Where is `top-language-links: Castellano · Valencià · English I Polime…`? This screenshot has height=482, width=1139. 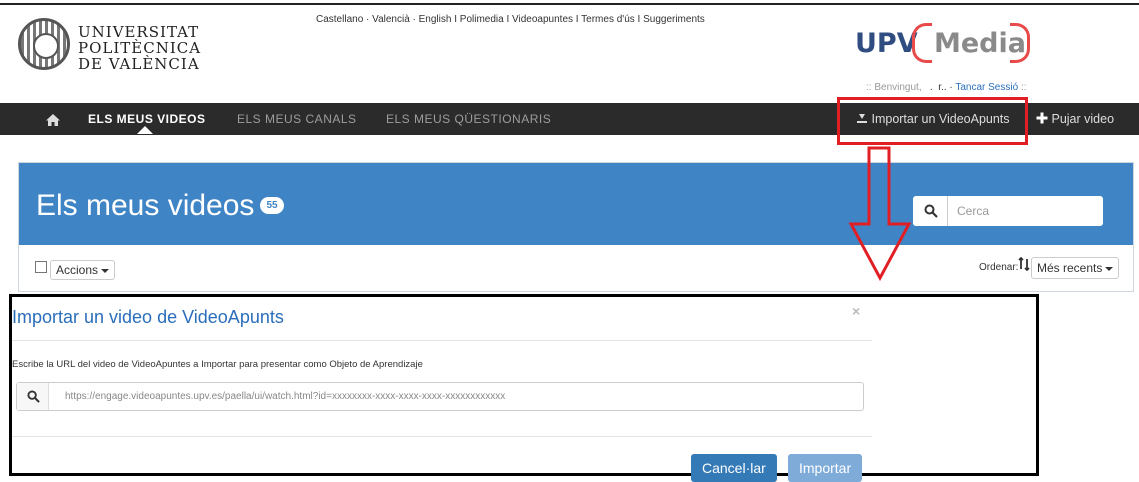 top-language-links: Castellano · Valencià · English I Polime… is located at coordinates (510, 19).